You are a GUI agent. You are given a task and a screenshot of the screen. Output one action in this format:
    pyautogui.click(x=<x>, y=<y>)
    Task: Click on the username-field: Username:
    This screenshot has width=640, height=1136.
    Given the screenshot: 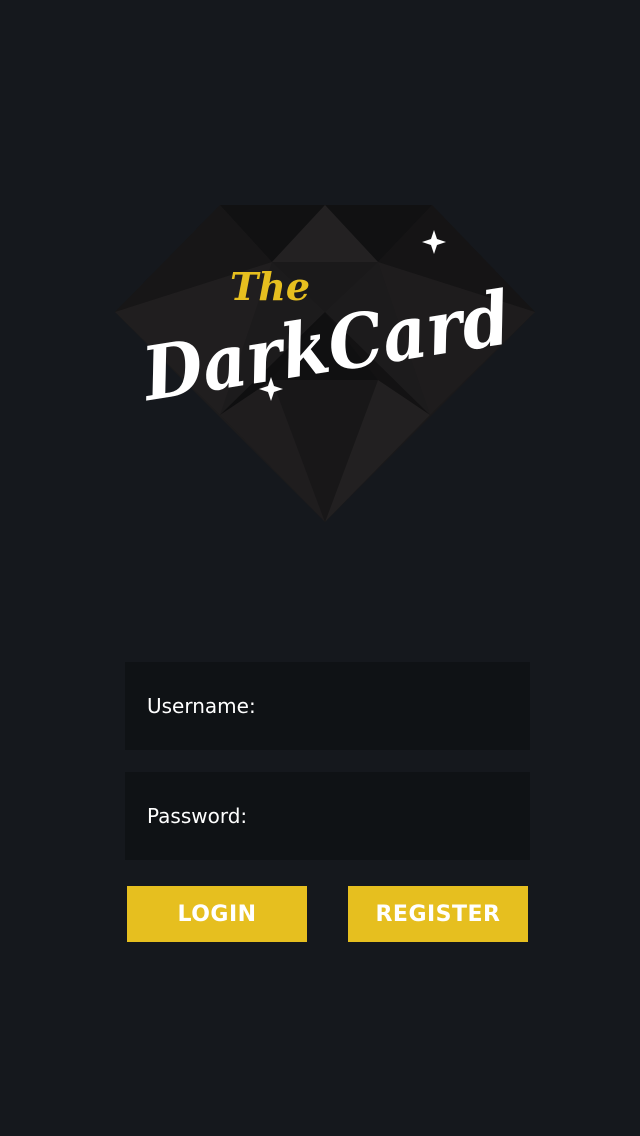 What is the action you would take?
    pyautogui.click(x=327, y=706)
    